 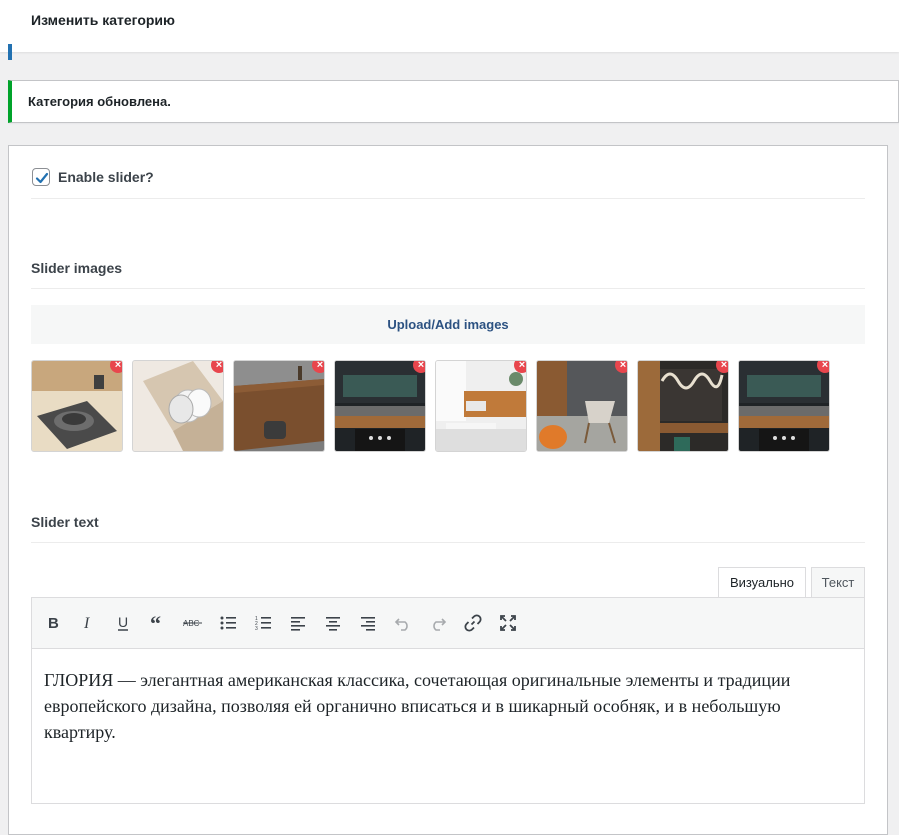 What do you see at coordinates (368, 623) in the screenshot?
I see `align-right-icon` at bounding box center [368, 623].